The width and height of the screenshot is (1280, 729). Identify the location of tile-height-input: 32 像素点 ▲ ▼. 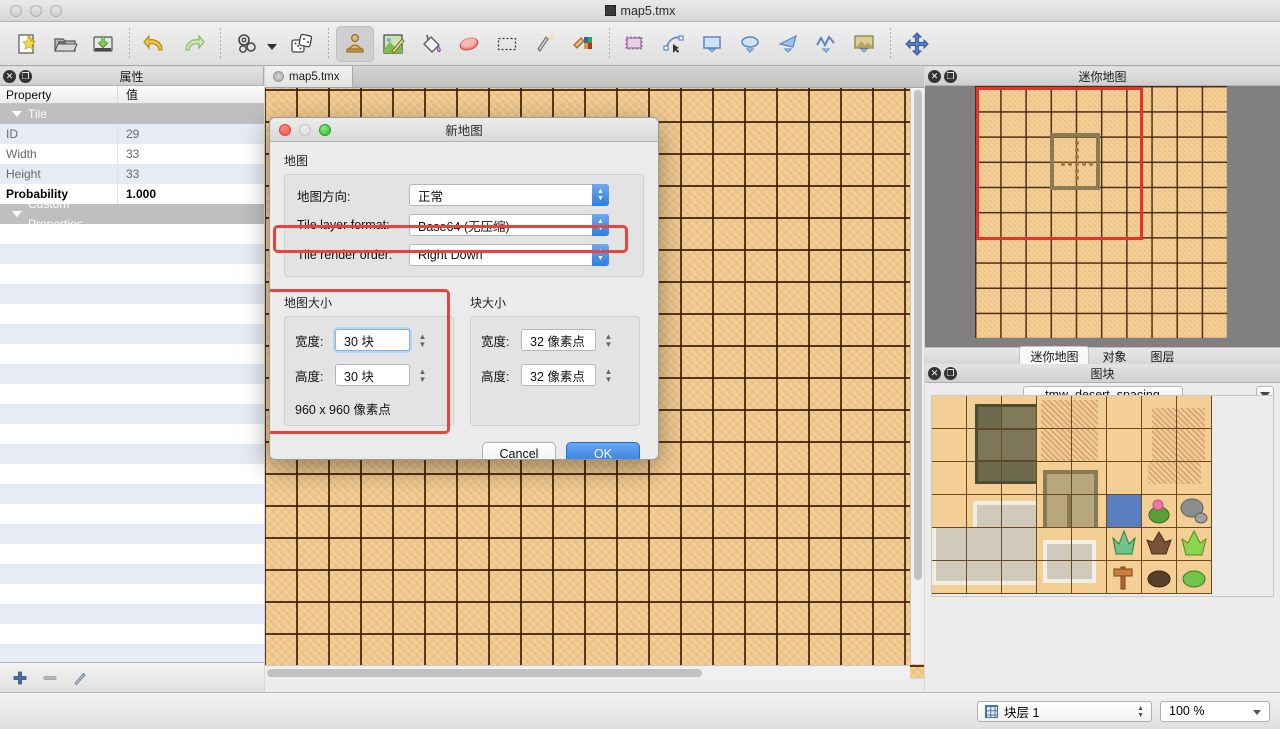
(566, 375).